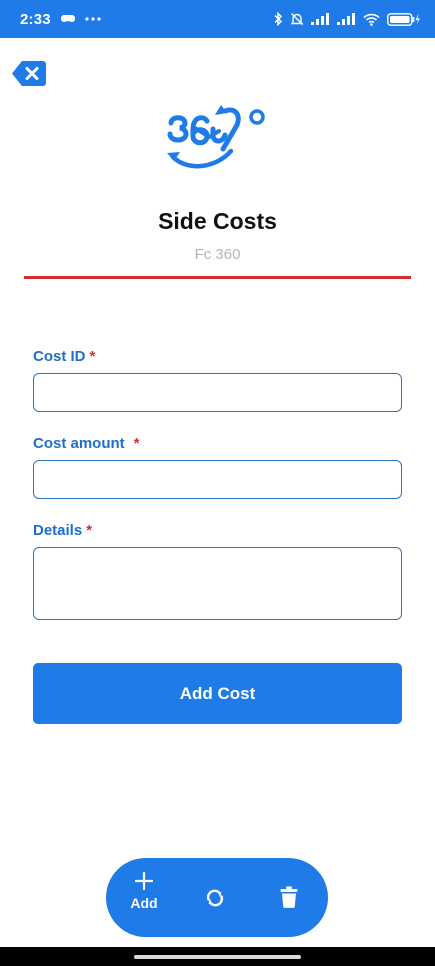 Image resolution: width=435 pixels, height=966 pixels. I want to click on bell-muted-icon, so click(297, 19).